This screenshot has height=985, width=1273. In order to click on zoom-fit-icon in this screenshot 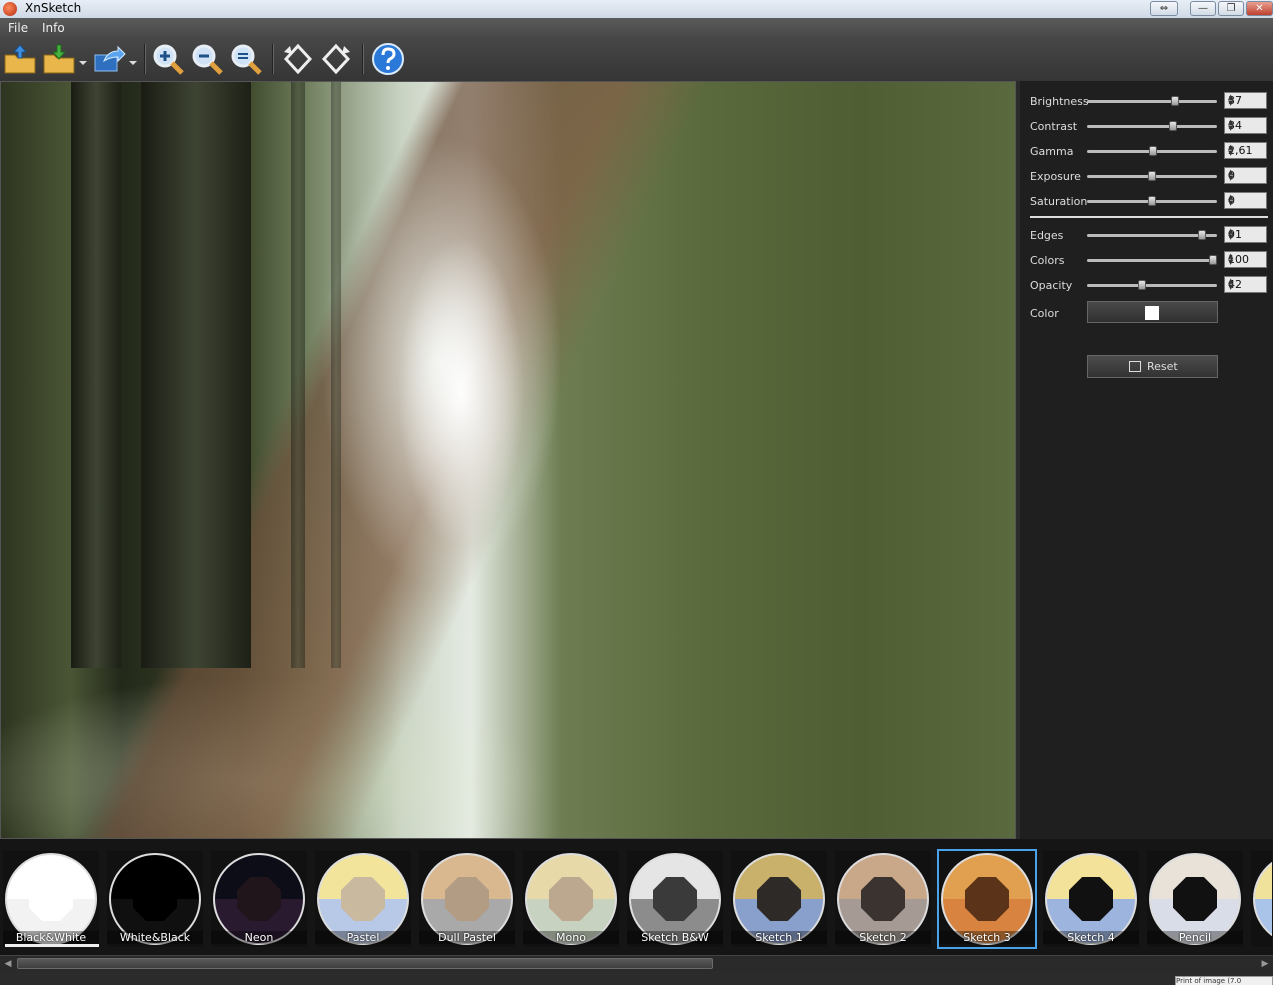, I will do `click(246, 59)`.